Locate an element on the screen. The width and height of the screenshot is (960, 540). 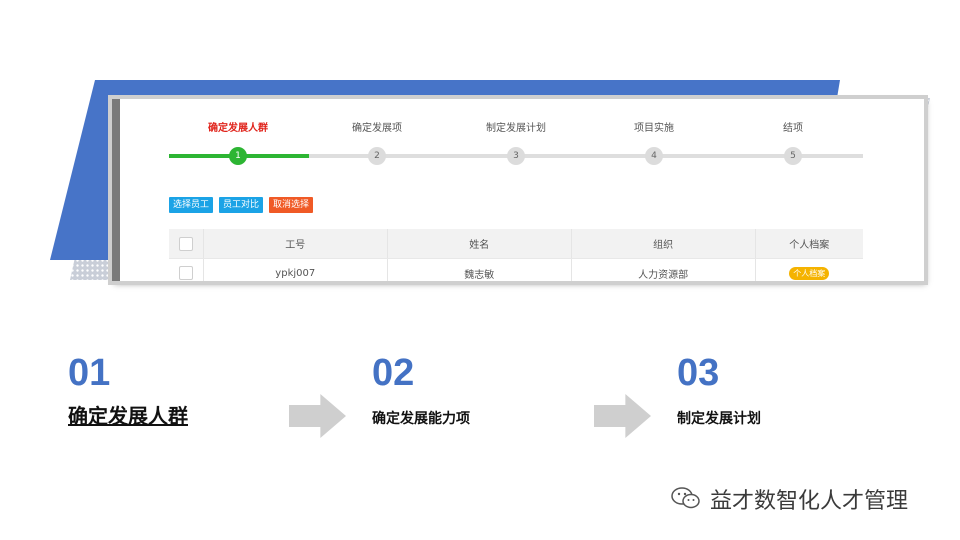
cell-name: 魏志敏 is located at coordinates (480, 270).